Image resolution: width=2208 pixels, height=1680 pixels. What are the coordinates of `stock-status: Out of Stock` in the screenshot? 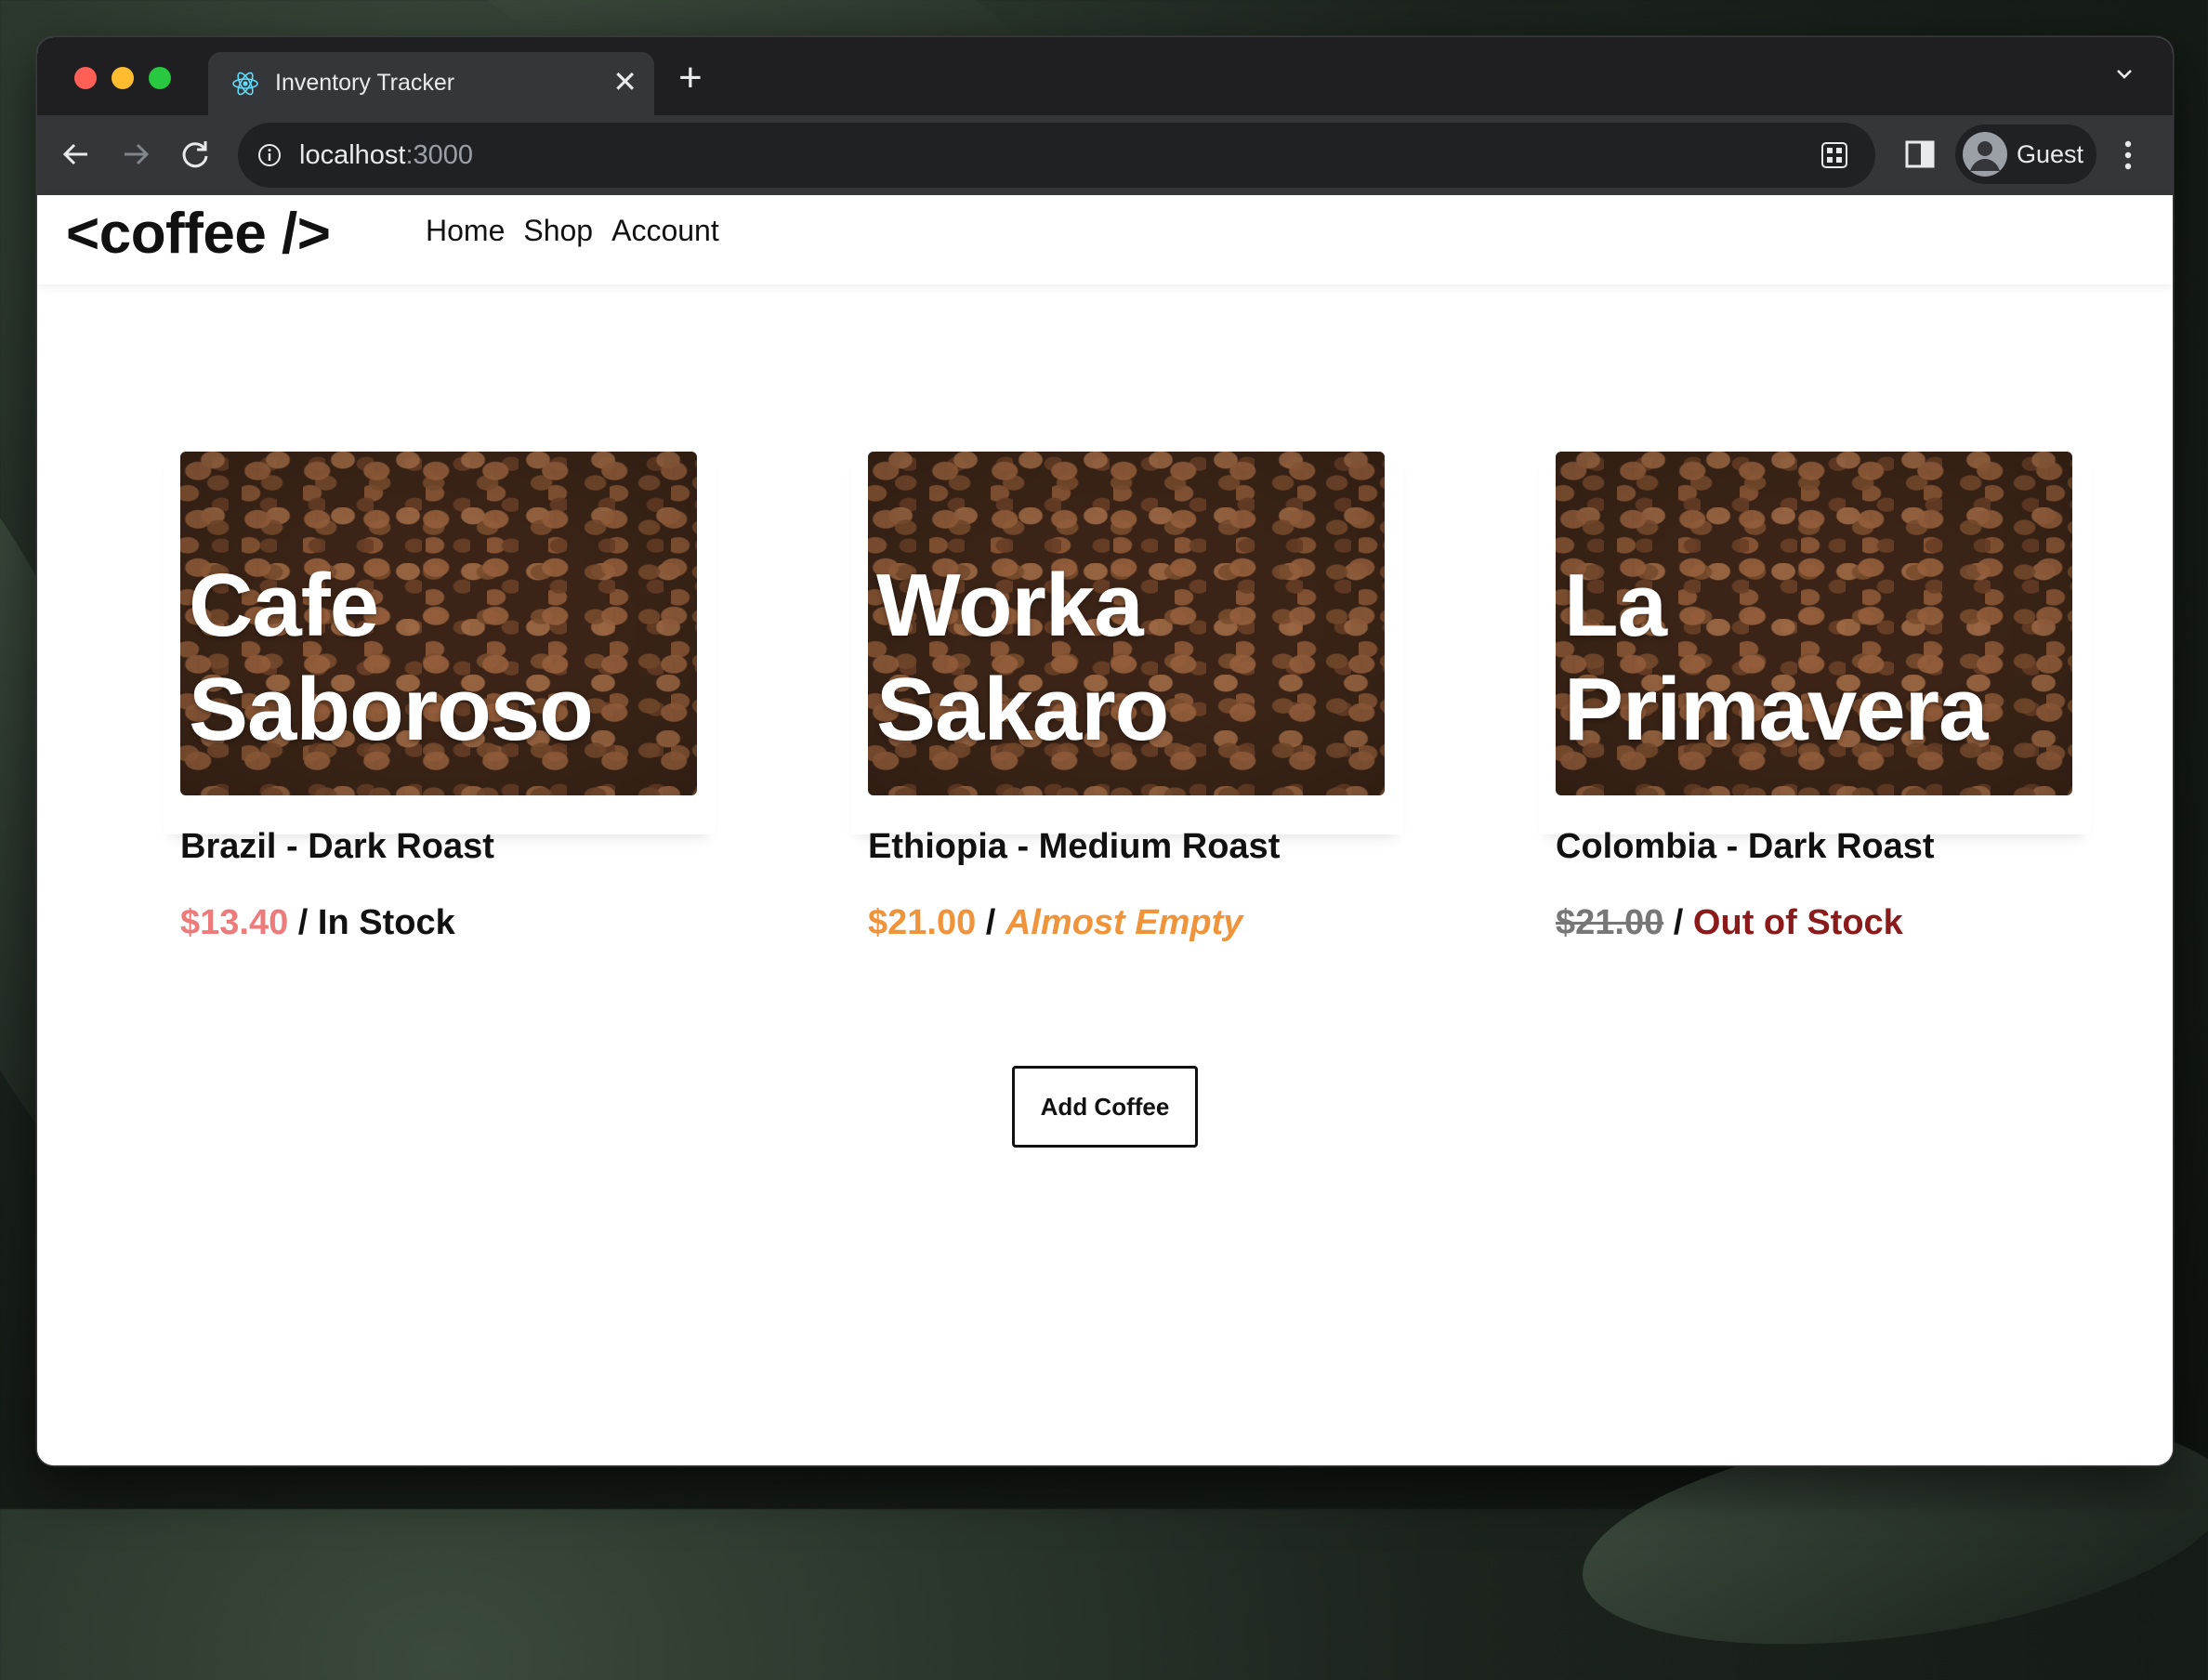 It's located at (1797, 922).